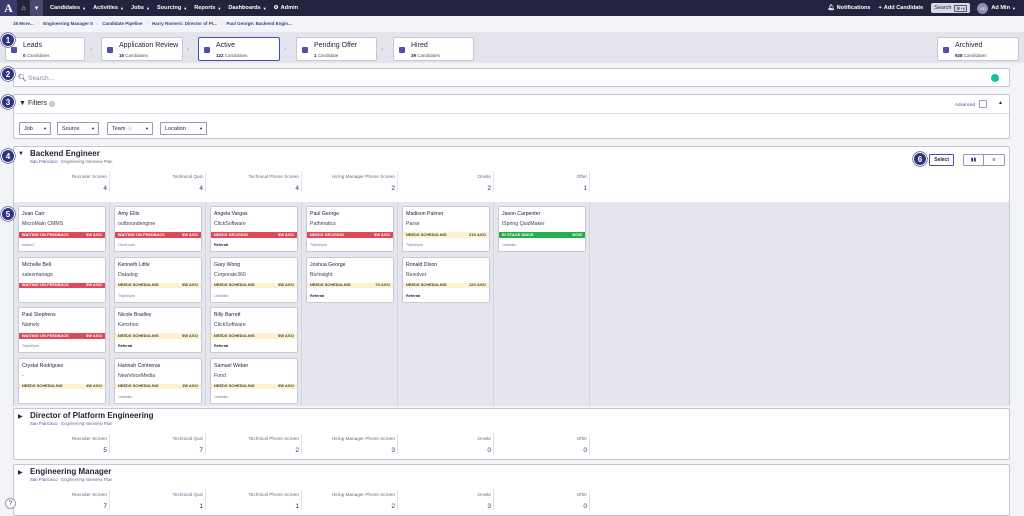 The height and width of the screenshot is (516, 1024). Describe the element at coordinates (10, 503) in the screenshot. I see `help-button: ?` at that location.